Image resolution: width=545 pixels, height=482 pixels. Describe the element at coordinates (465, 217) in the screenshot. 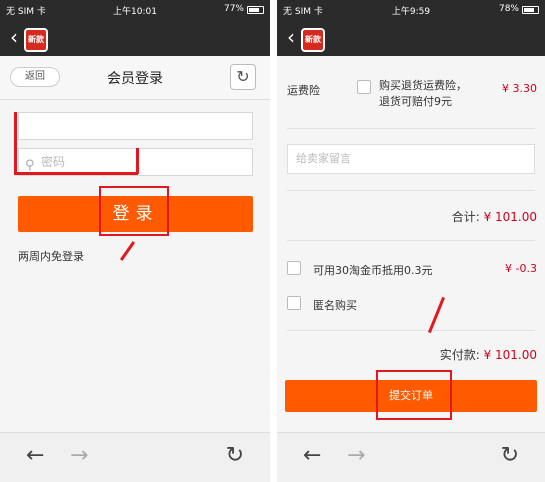

I see `subtotal-label: 合计:` at that location.